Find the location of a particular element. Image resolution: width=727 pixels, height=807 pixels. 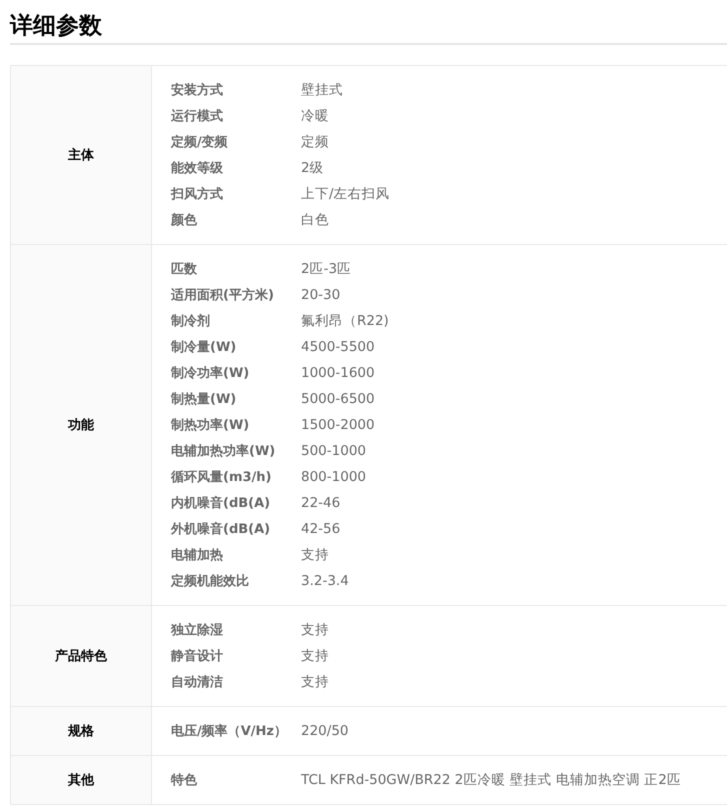

param-label: 制热量(W) is located at coordinates (204, 399).